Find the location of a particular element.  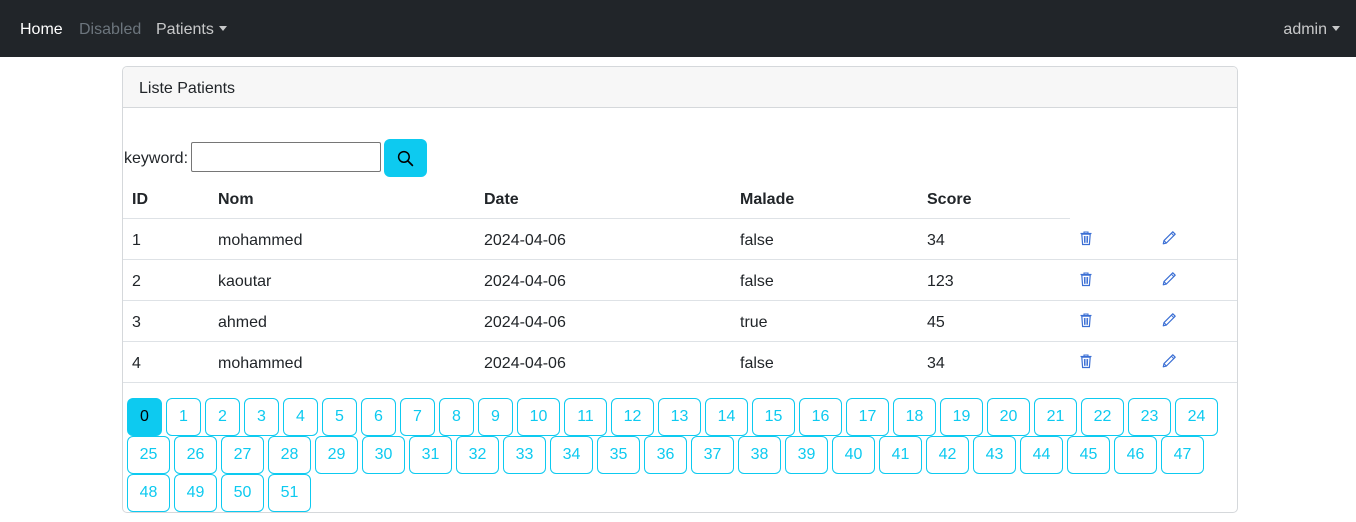

cell-id: 1 is located at coordinates (136, 240).